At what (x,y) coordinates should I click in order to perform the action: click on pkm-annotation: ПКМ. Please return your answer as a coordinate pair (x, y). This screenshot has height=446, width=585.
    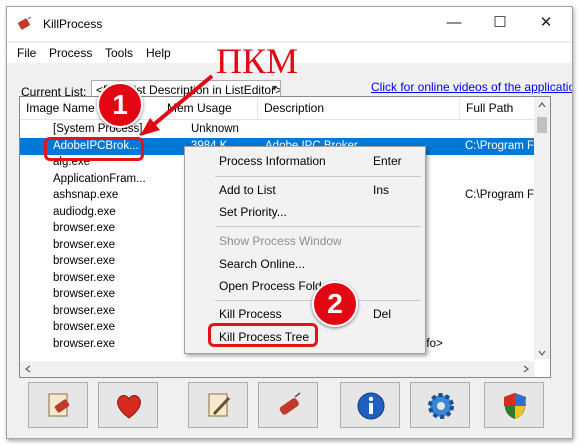
    Looking at the image, I should click on (257, 61).